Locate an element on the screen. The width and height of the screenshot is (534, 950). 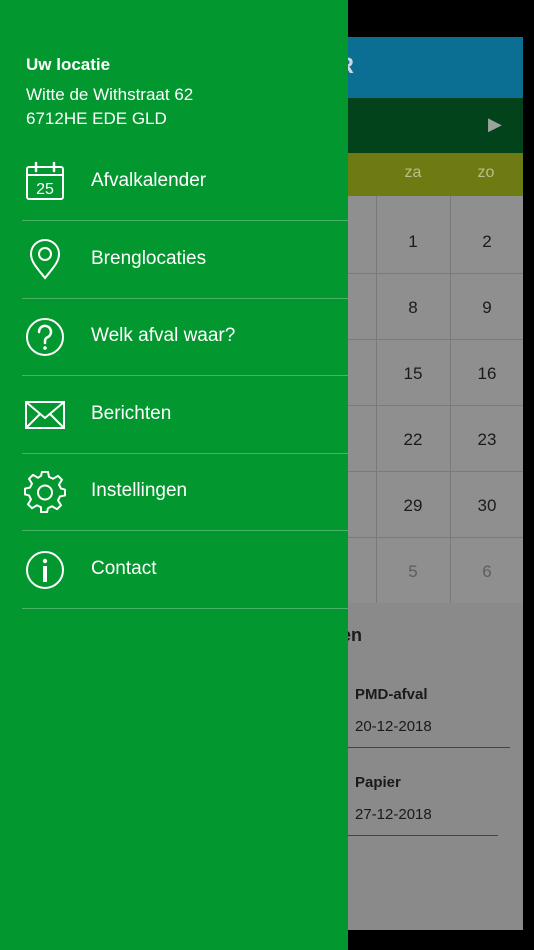
weekday-za: za is located at coordinates (413, 172).